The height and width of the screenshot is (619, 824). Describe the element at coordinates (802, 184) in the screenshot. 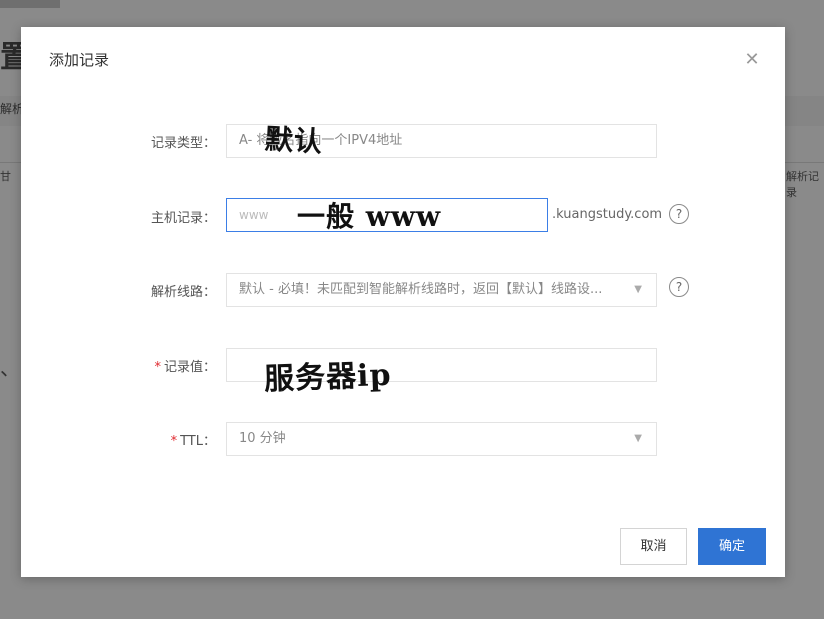

I see `background-right-text: 解析记录` at that location.